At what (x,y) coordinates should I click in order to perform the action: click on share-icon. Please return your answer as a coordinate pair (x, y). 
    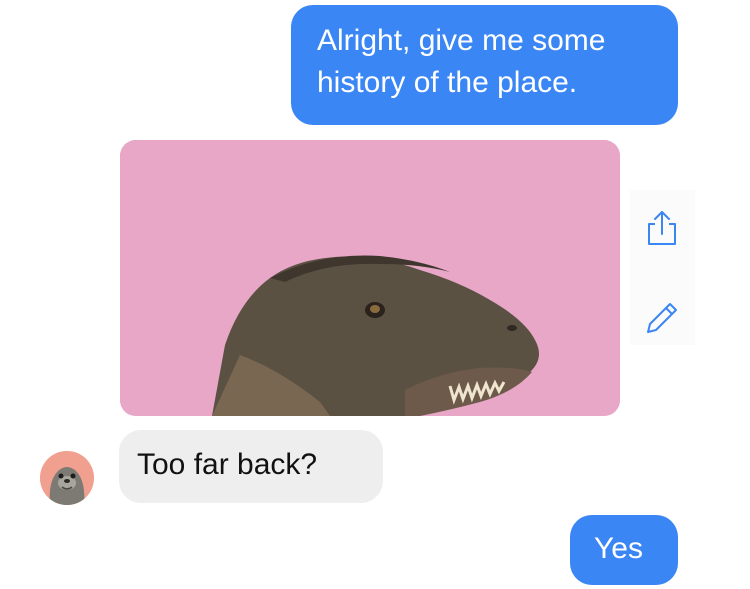
    Looking at the image, I should click on (662, 228).